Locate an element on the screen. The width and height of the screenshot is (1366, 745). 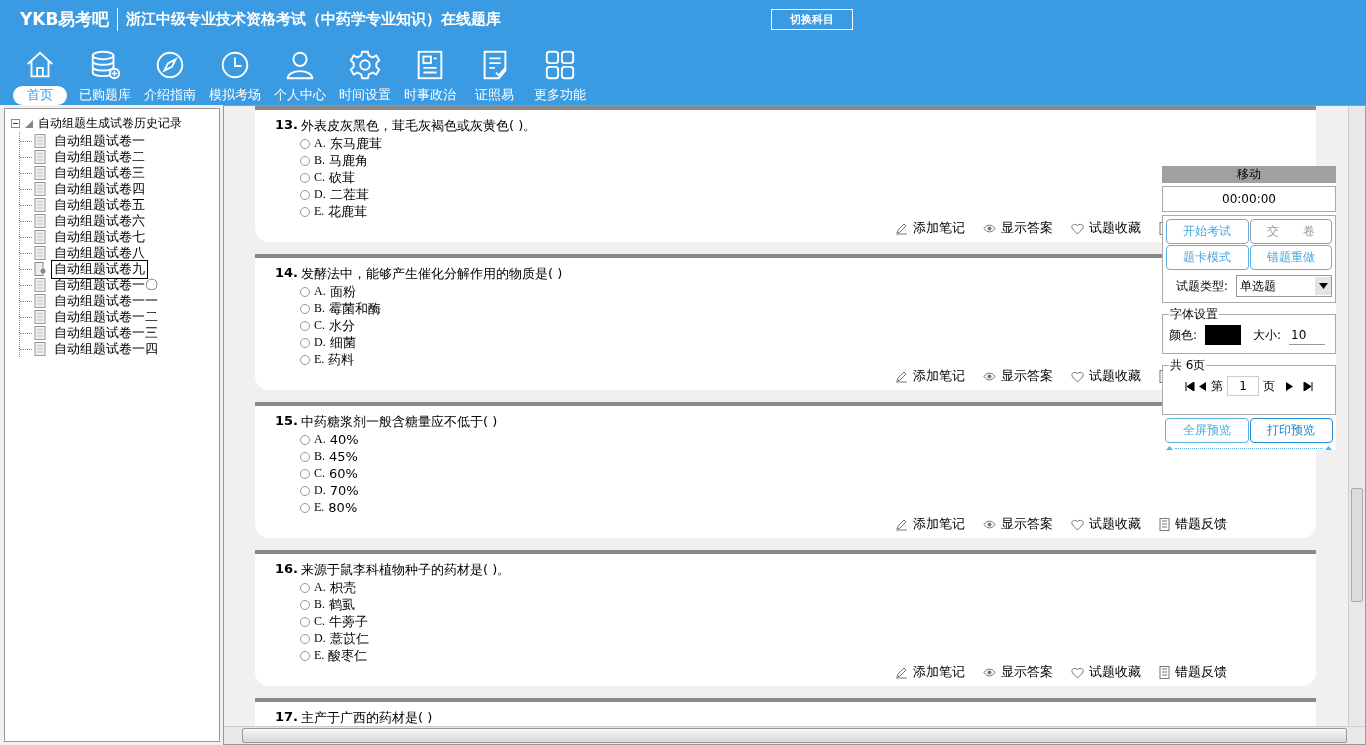
option-text: 花鹿茸 is located at coordinates (348, 211).